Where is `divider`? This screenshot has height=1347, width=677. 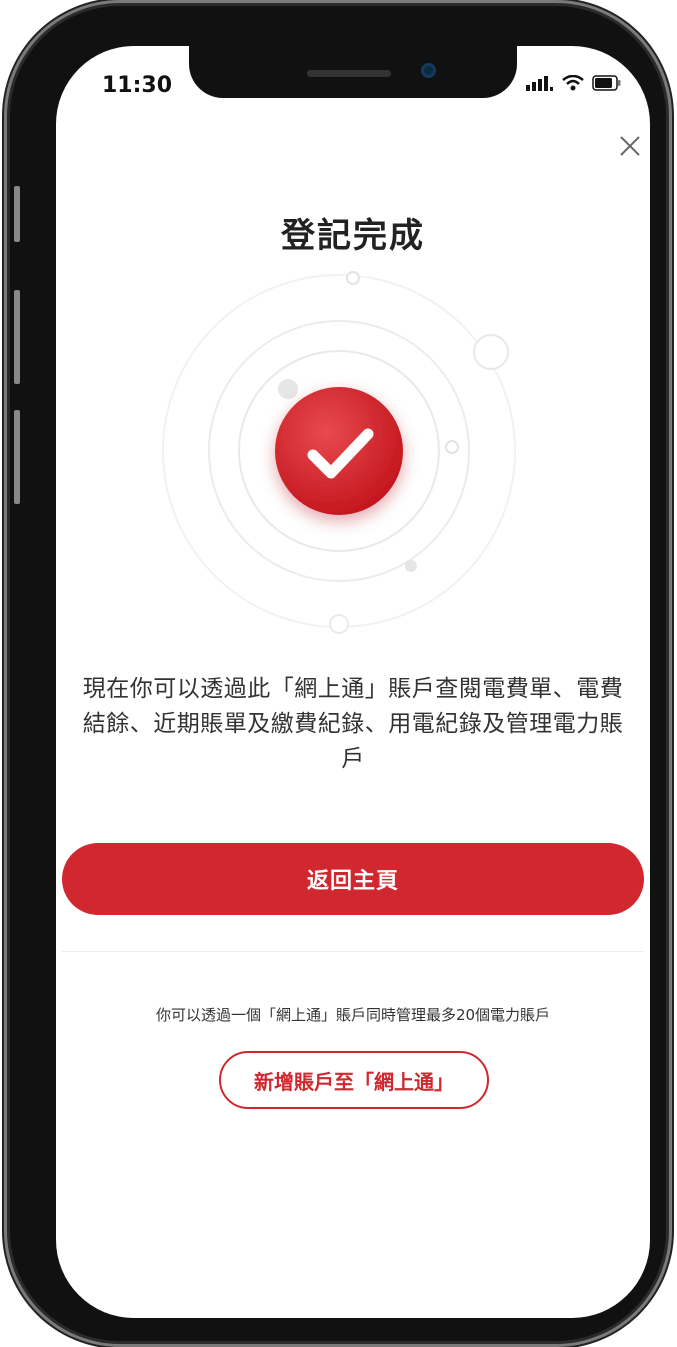 divider is located at coordinates (353, 951).